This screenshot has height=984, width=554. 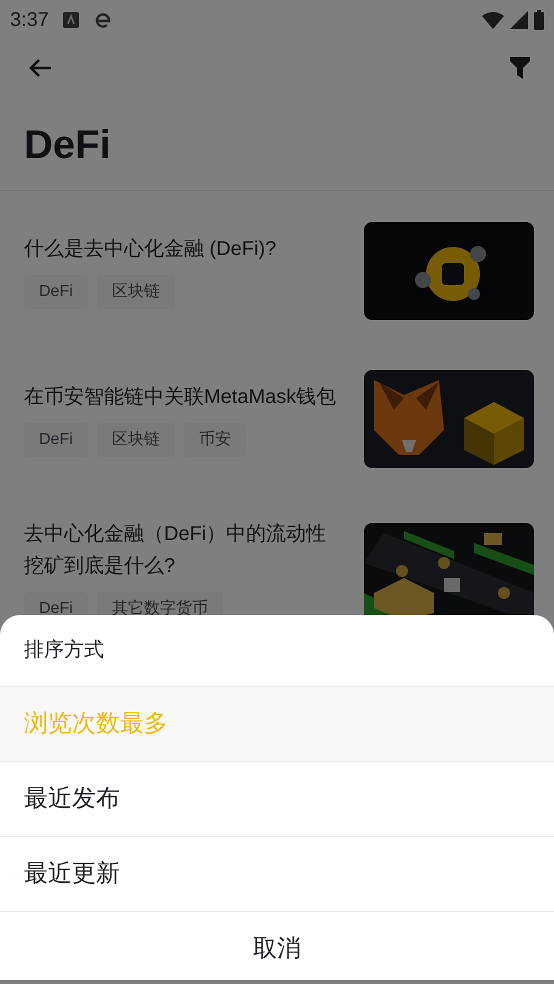 What do you see at coordinates (493, 20) in the screenshot?
I see `wifi-icon` at bounding box center [493, 20].